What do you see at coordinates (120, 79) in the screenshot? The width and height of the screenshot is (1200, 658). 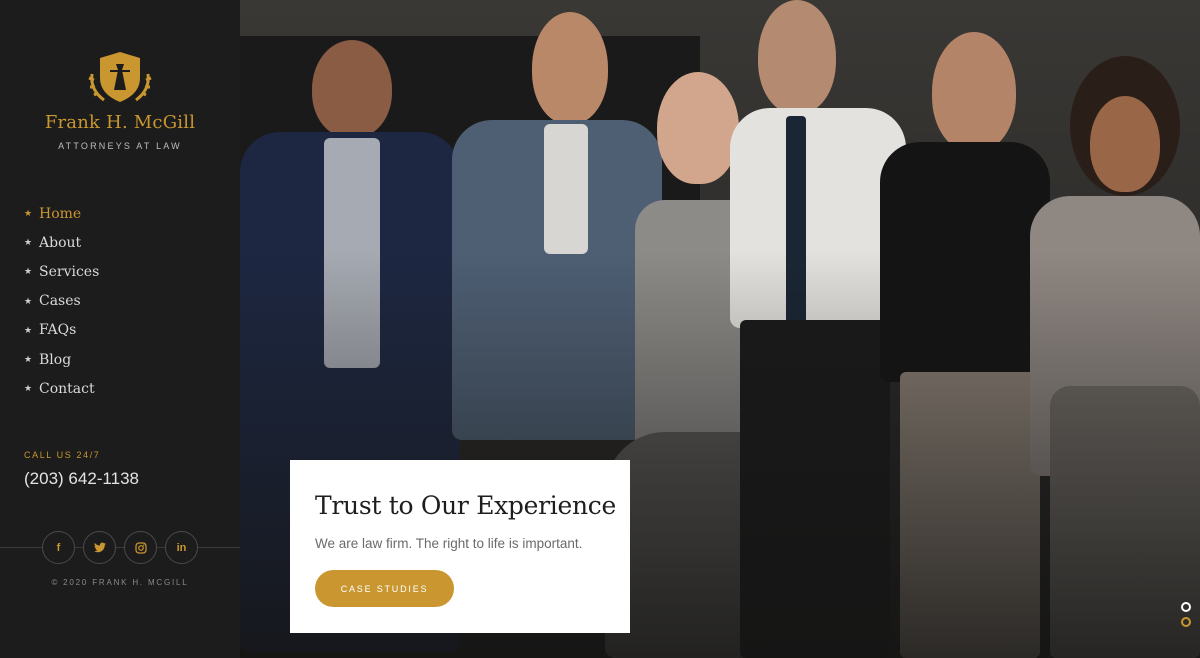 I see `logo-emblem-icon` at bounding box center [120, 79].